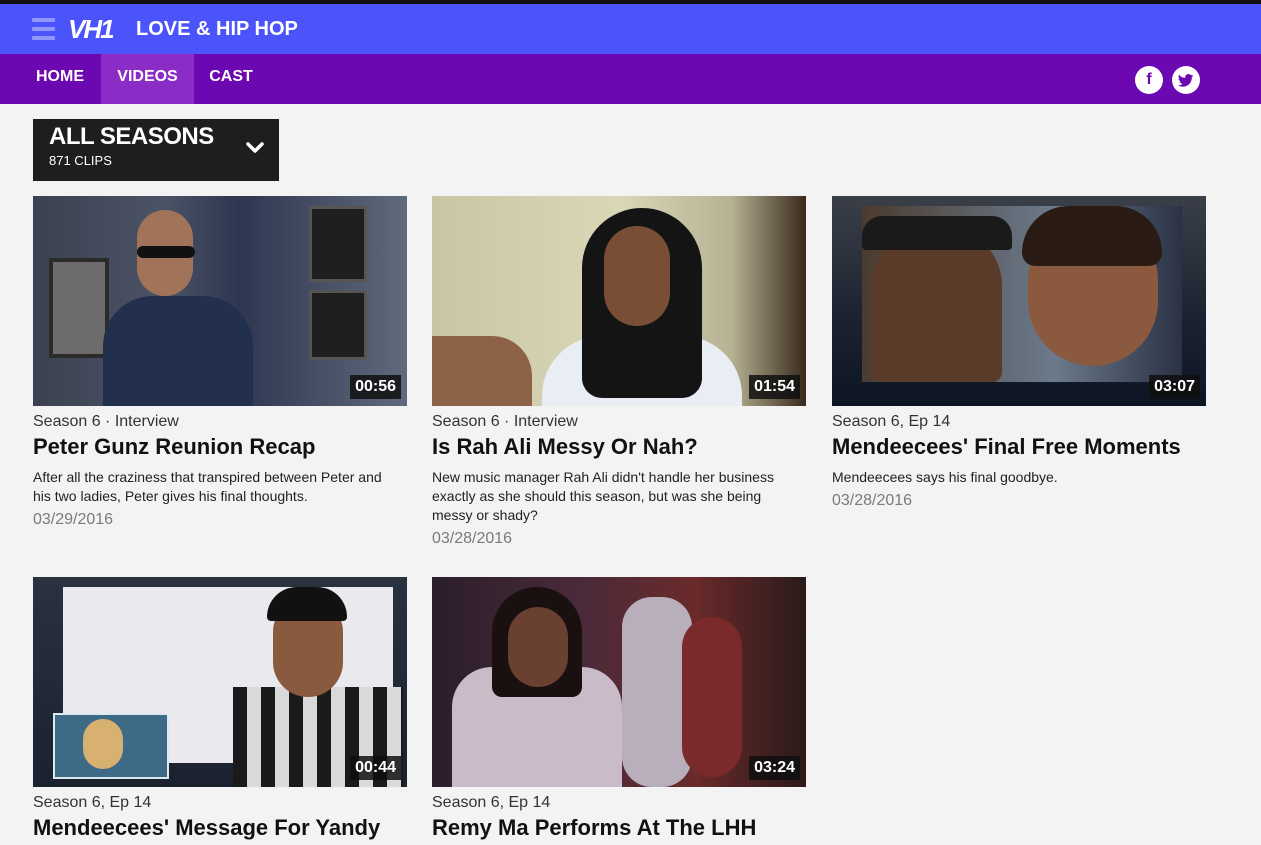  I want to click on video-title: Is Rah Ali Messy Or Nah?, so click(619, 447).